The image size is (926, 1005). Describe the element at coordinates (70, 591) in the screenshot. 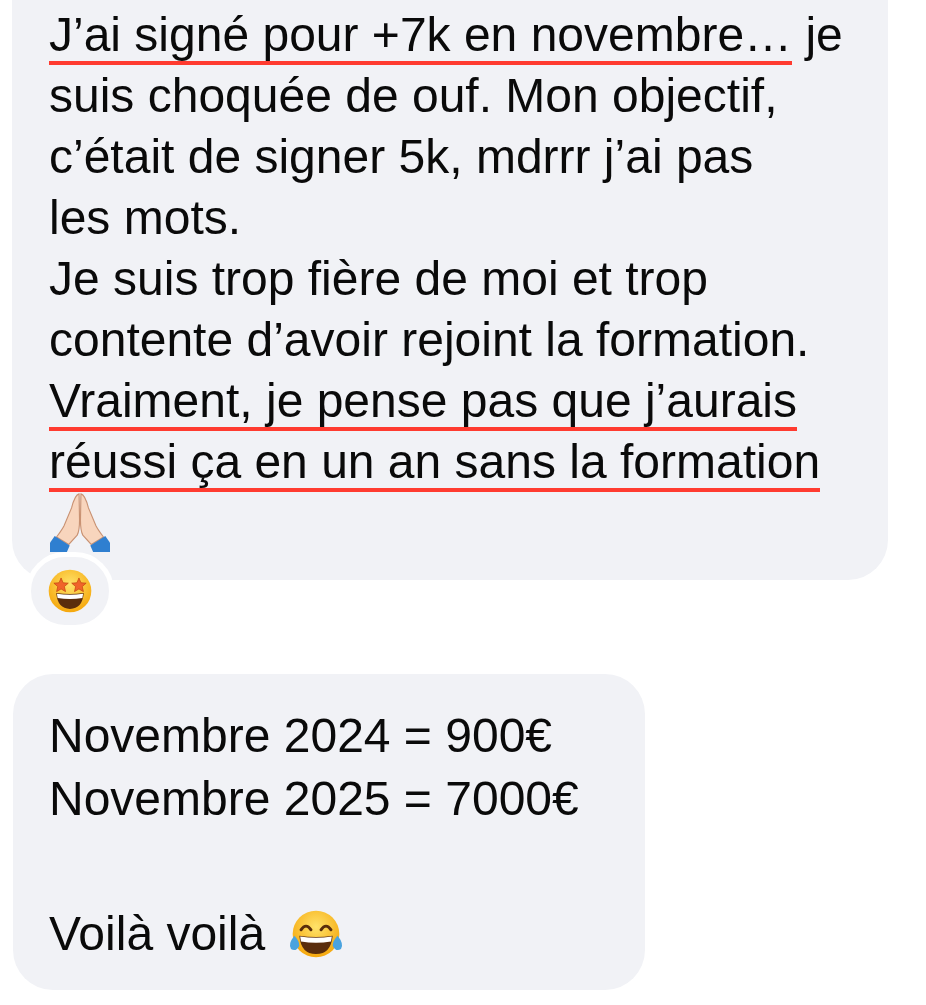

I see `star-eyes-face-icon` at that location.